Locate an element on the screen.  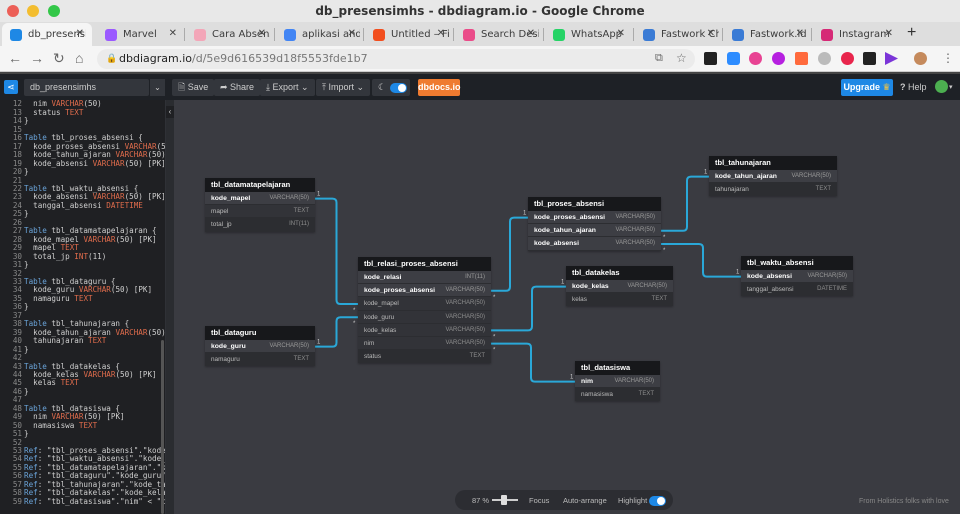
user-avatar is located at coordinates (941, 86).